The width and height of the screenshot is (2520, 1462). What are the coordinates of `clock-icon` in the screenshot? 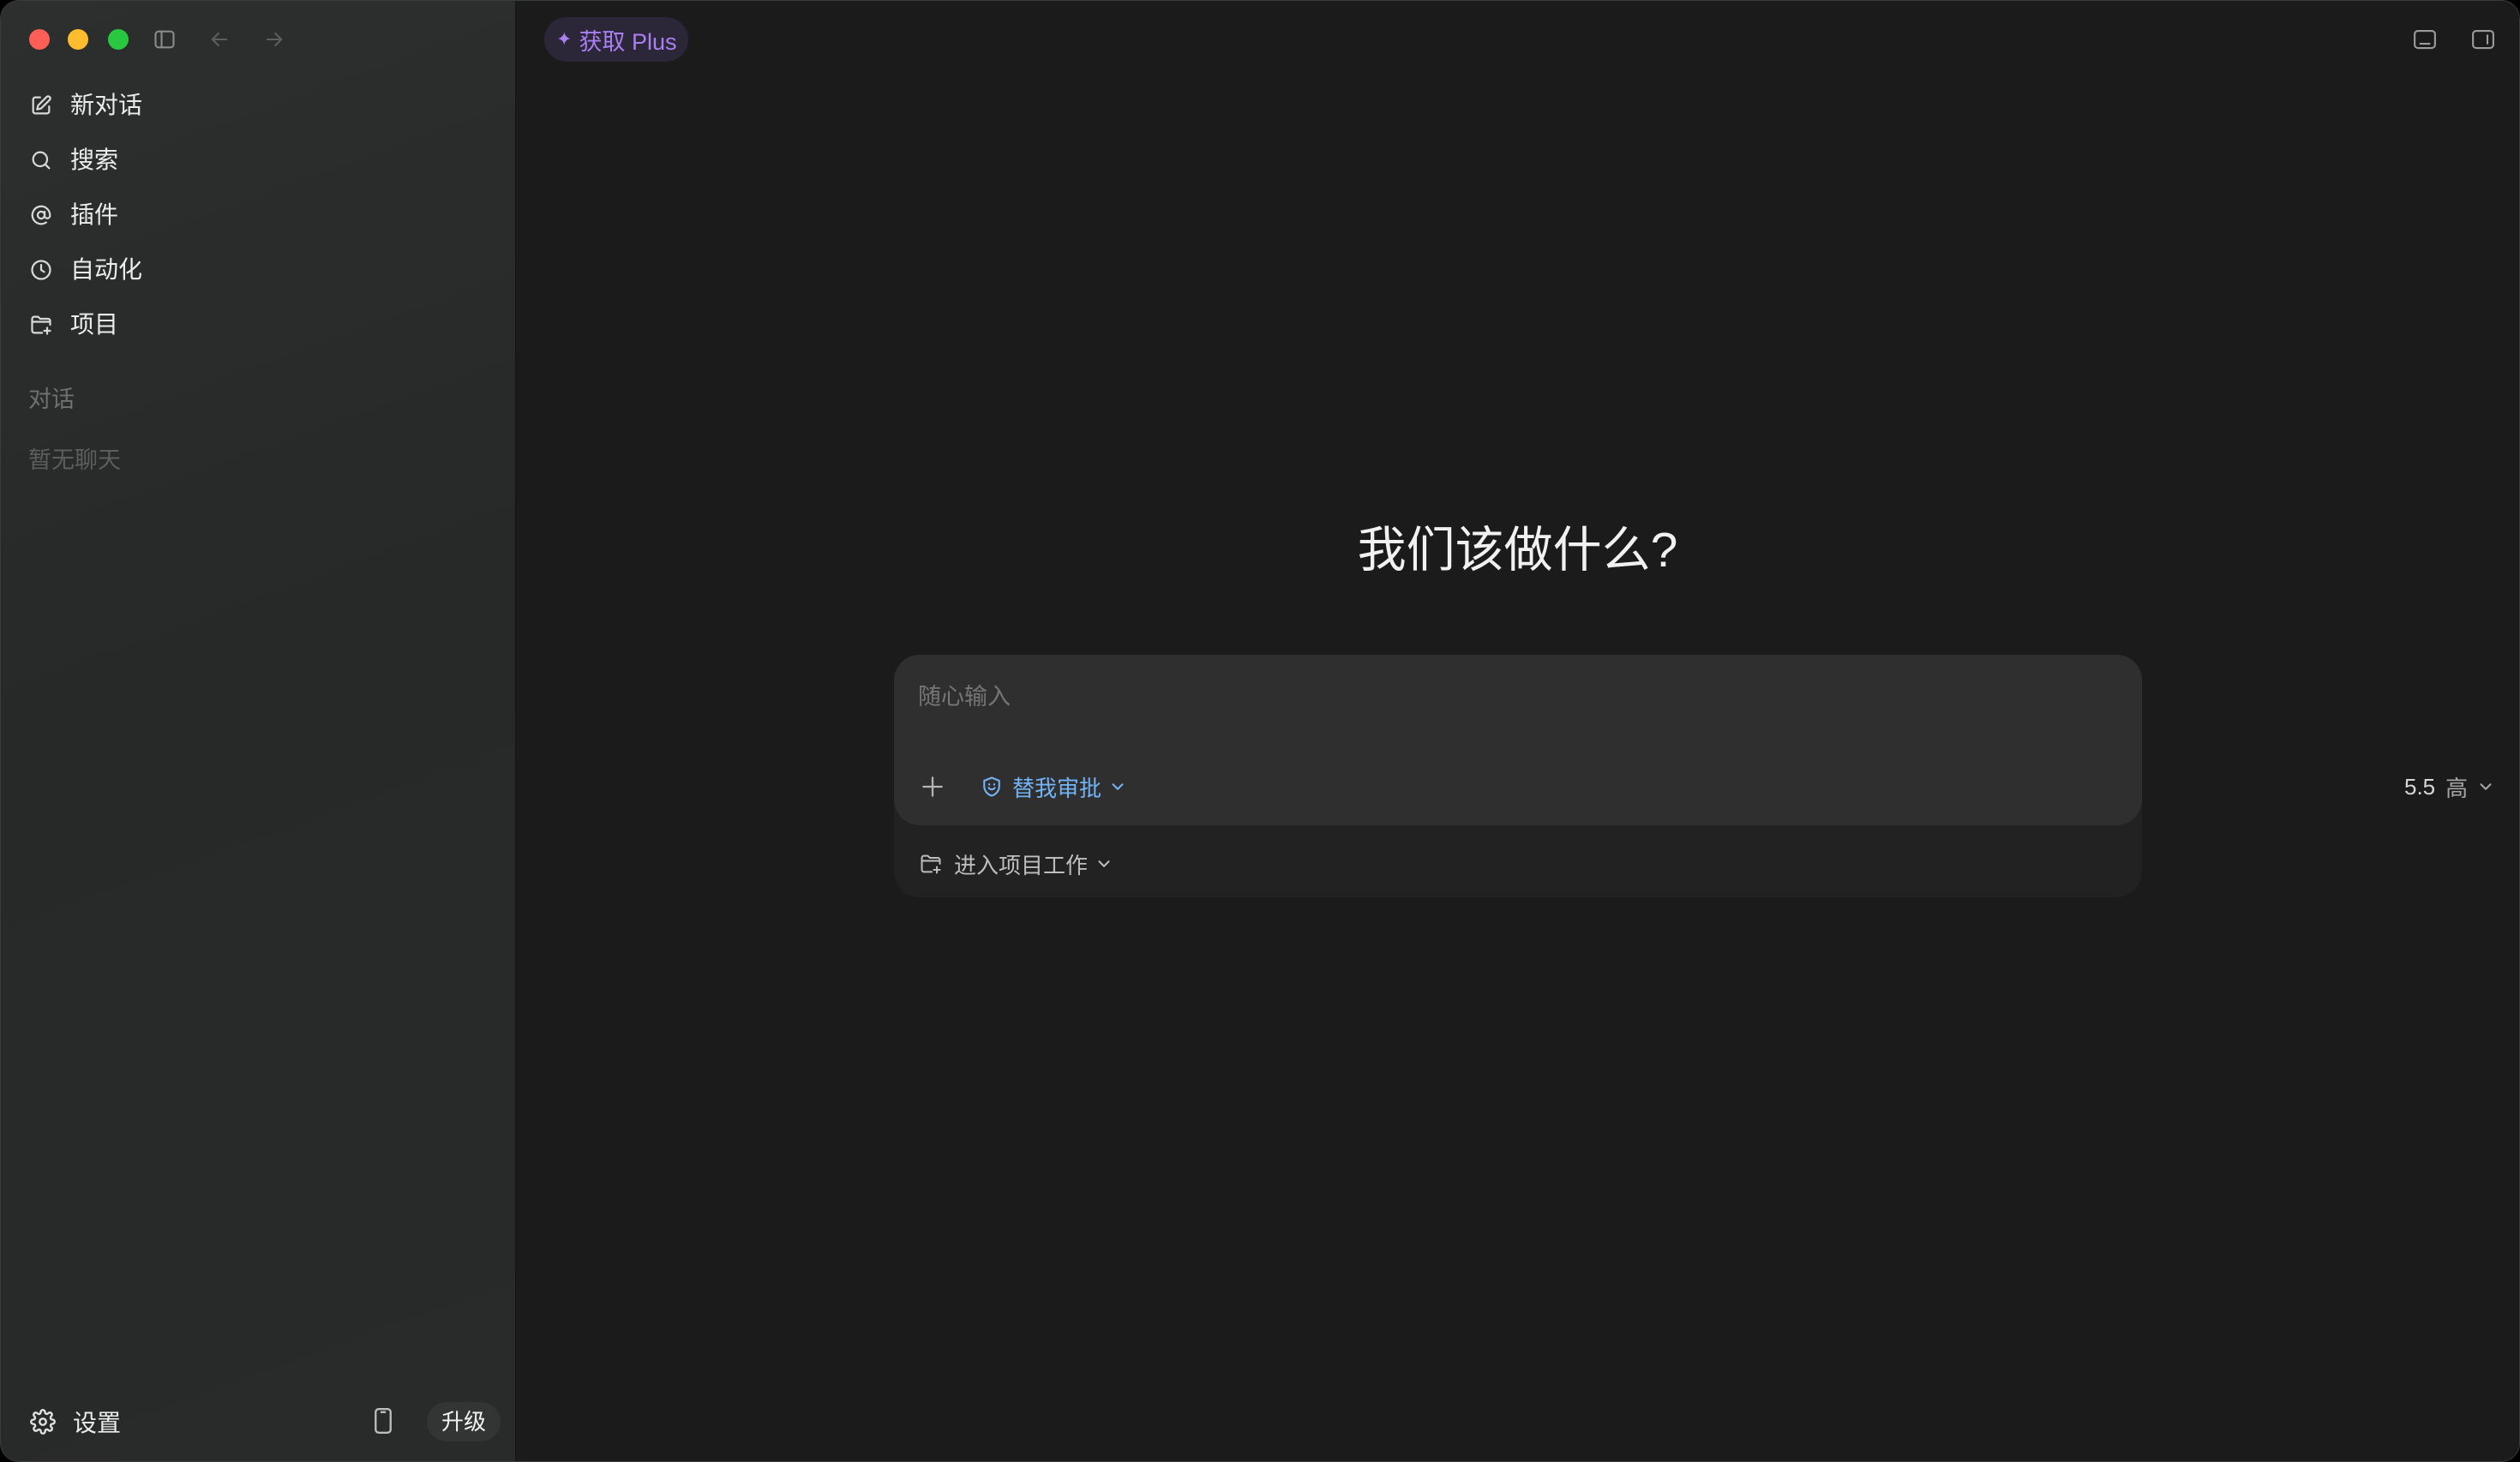 It's located at (41, 270).